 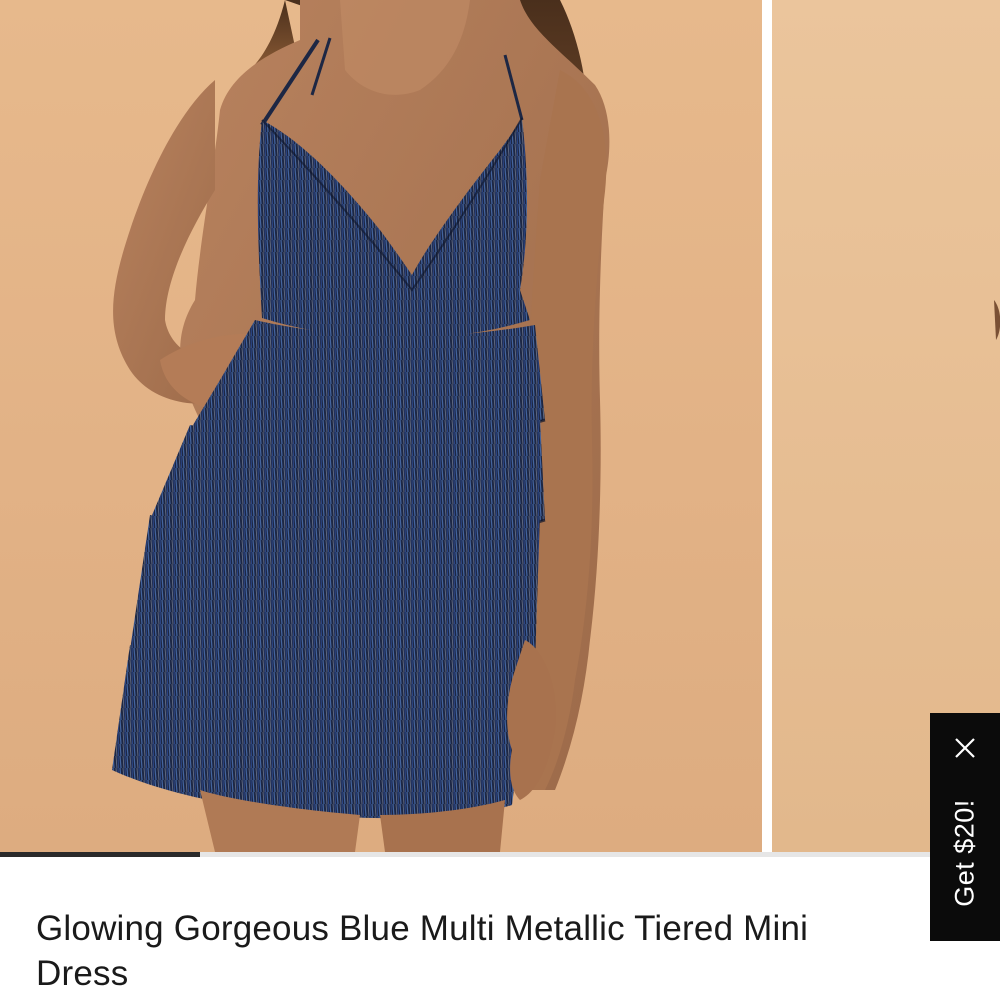 I want to click on close-icon, so click(x=965, y=748).